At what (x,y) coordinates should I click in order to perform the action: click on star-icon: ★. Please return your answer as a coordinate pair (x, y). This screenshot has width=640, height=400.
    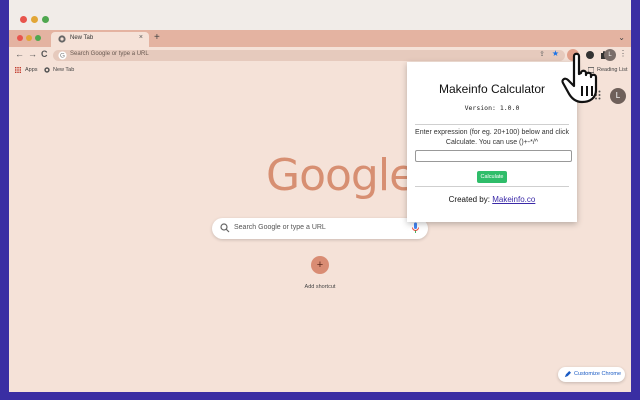
    Looking at the image, I should click on (555, 53).